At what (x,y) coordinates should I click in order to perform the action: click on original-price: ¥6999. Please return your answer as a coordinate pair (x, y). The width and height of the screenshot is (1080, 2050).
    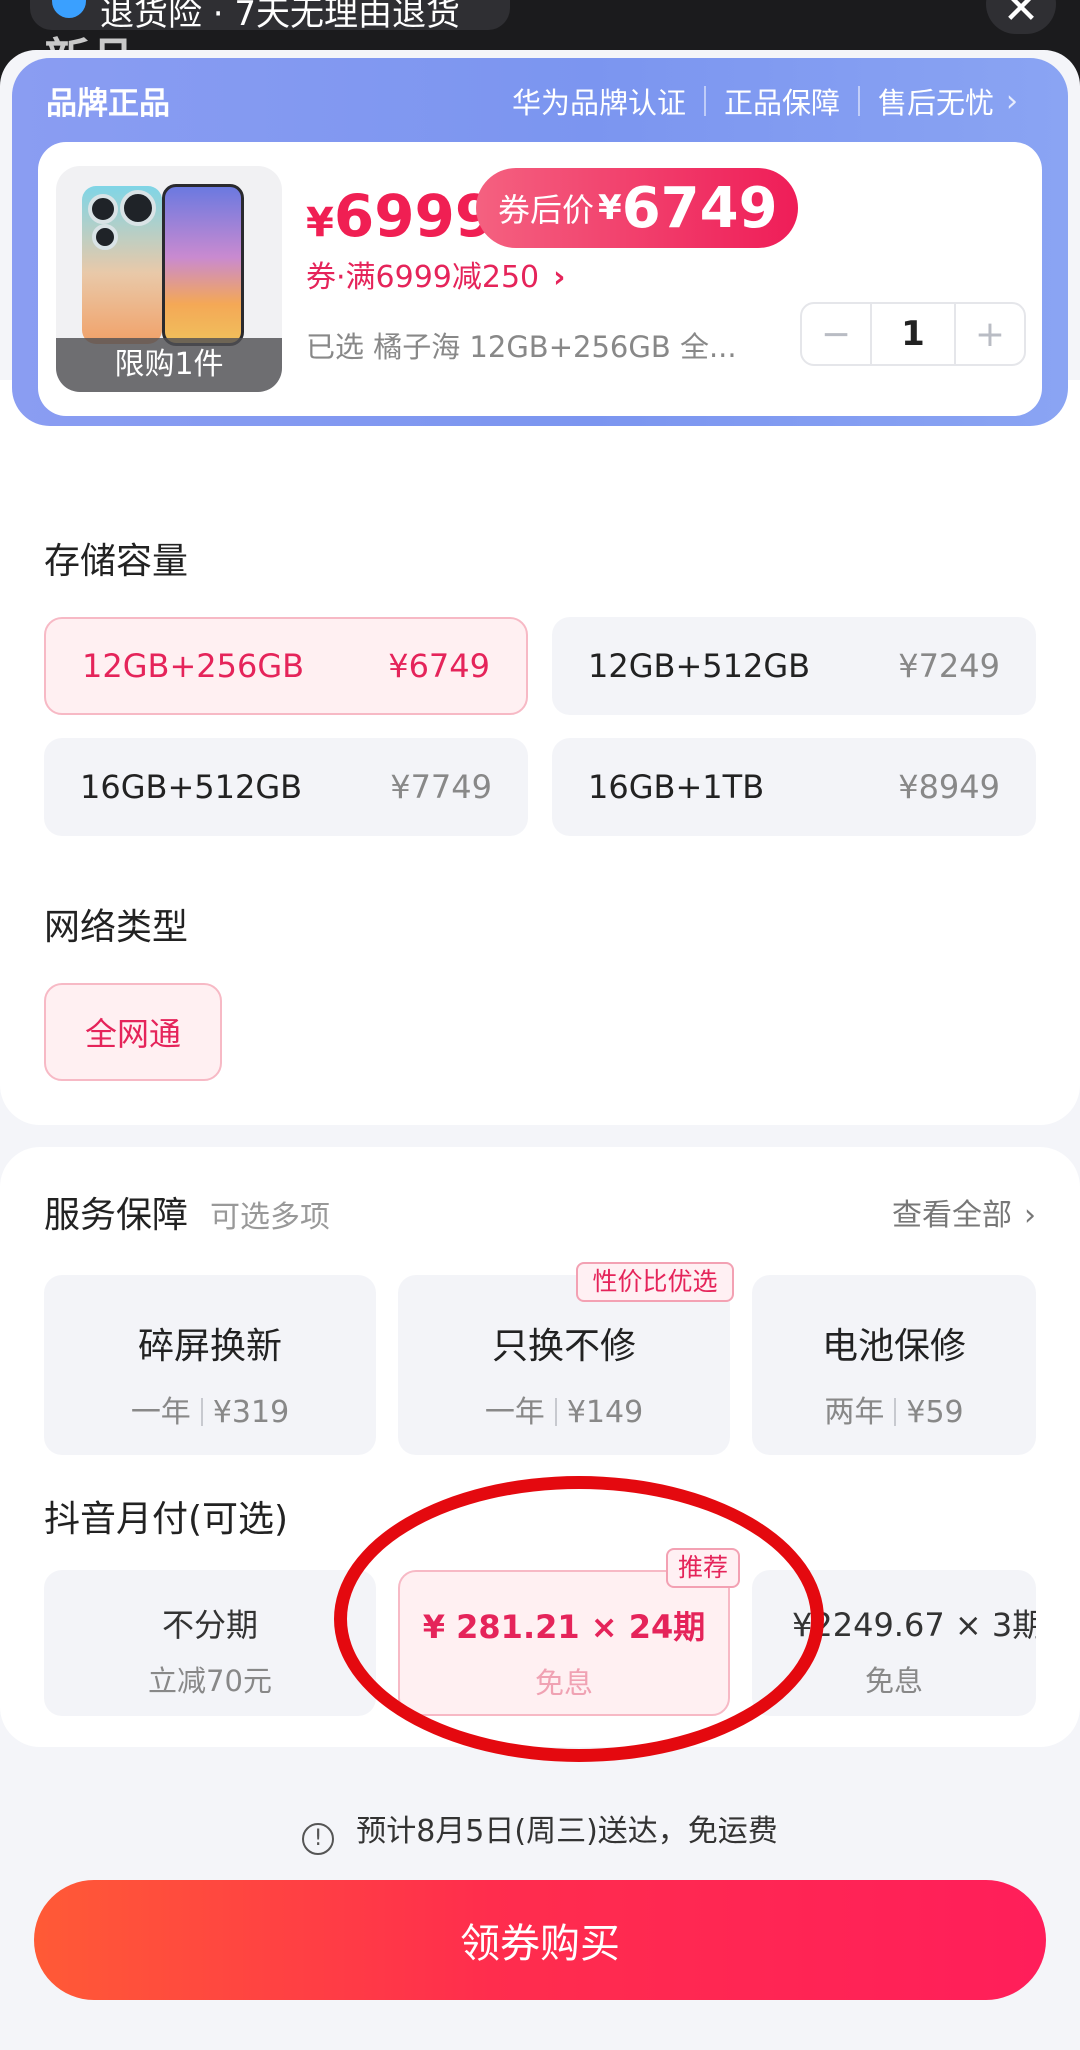
    Looking at the image, I should click on (401, 216).